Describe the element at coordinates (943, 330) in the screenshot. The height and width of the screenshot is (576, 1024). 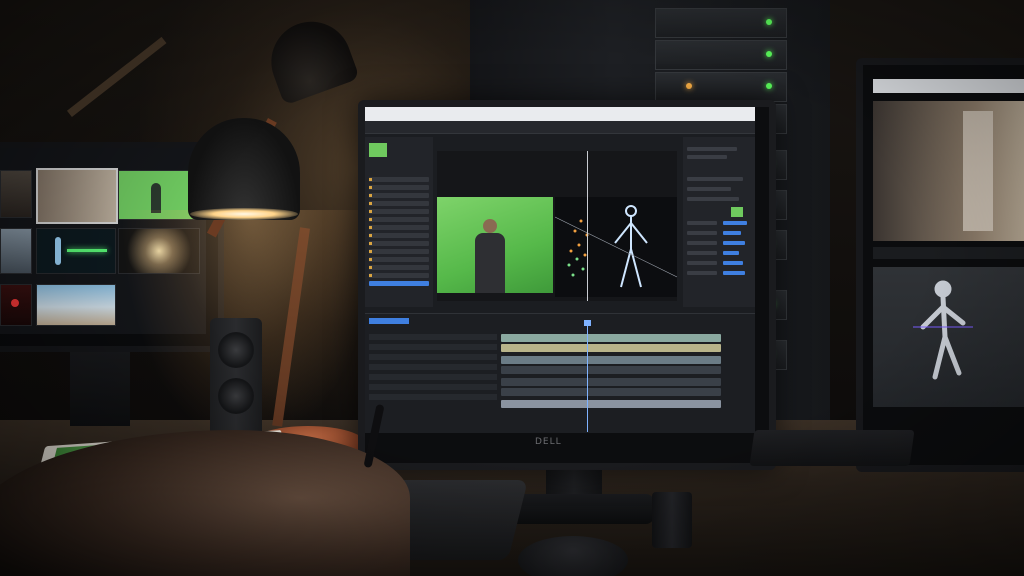
I see `mocap-figure-icon` at that location.